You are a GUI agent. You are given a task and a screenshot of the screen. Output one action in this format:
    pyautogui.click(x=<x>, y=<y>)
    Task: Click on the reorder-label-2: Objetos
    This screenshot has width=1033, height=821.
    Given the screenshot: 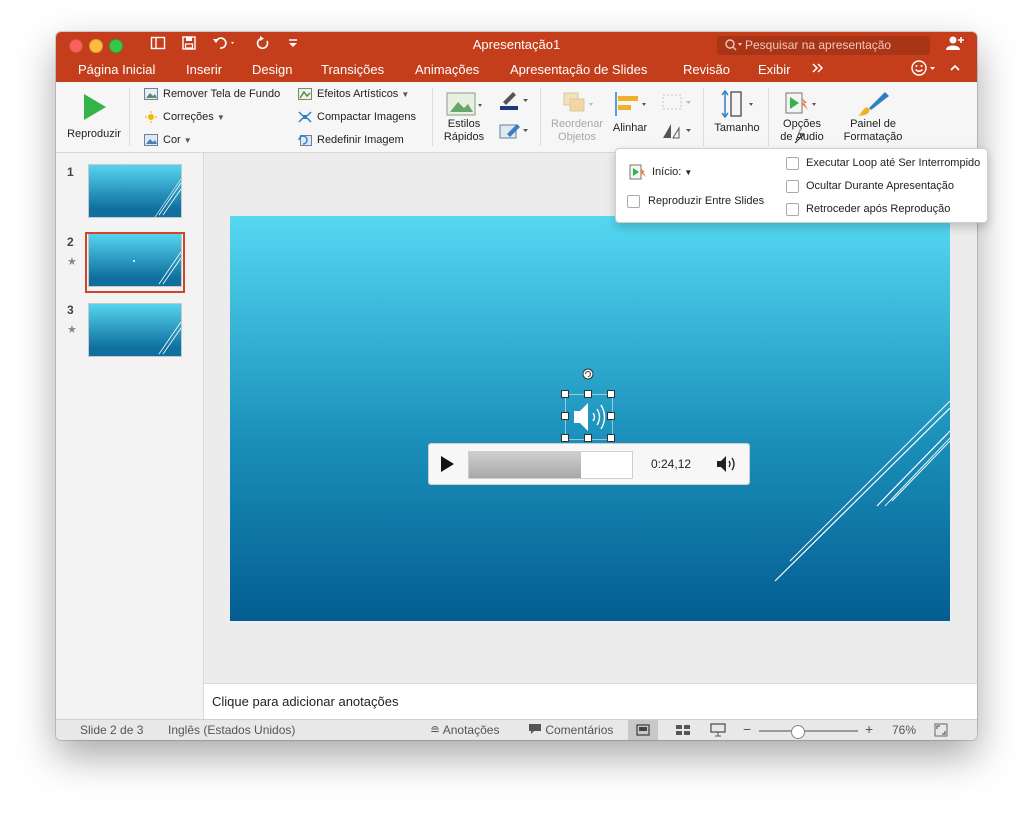 What is the action you would take?
    pyautogui.click(x=577, y=137)
    